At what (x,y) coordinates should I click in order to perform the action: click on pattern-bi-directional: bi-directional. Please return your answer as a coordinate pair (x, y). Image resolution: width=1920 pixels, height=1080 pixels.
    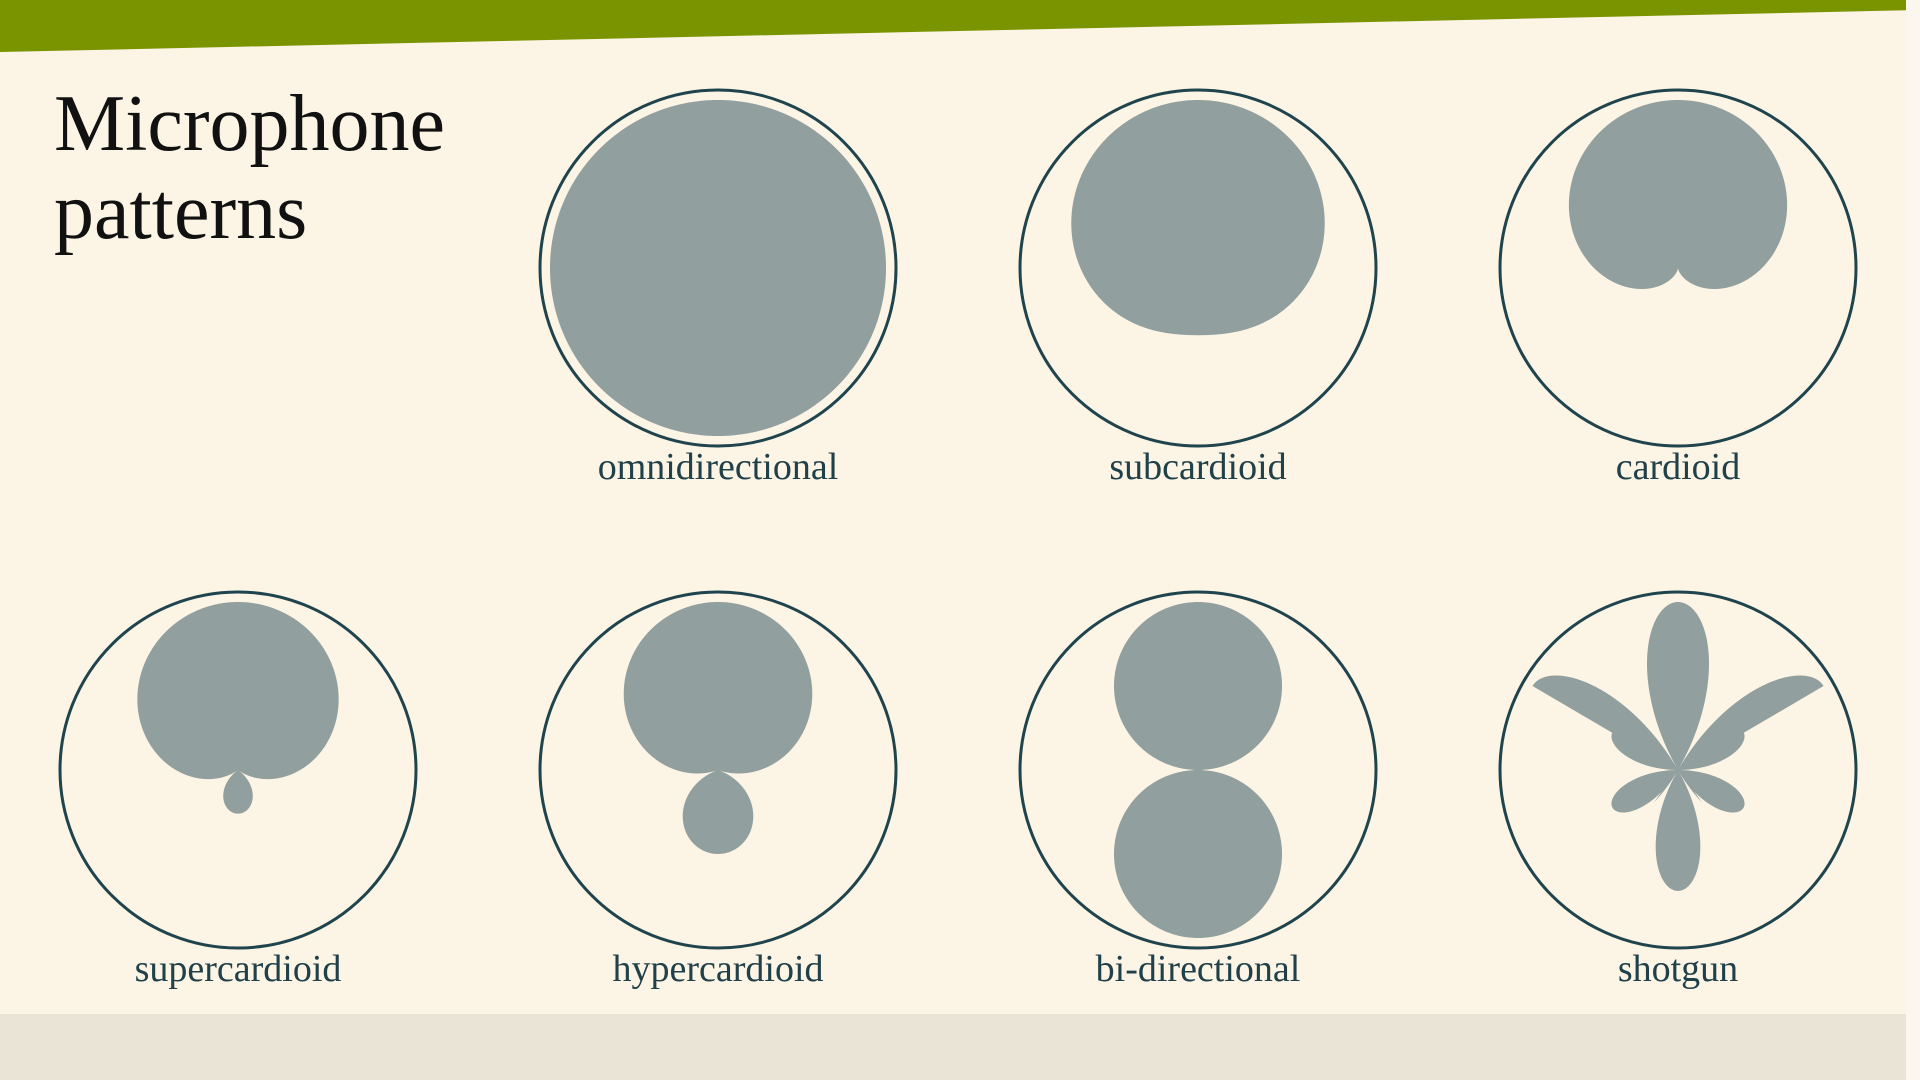
    Looking at the image, I should click on (1198, 810).